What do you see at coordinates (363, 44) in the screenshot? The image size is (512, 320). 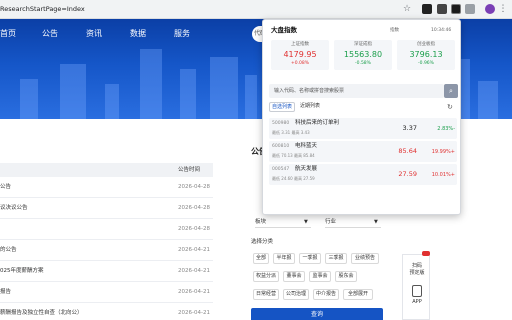 I see `index-name: 深证成指` at bounding box center [363, 44].